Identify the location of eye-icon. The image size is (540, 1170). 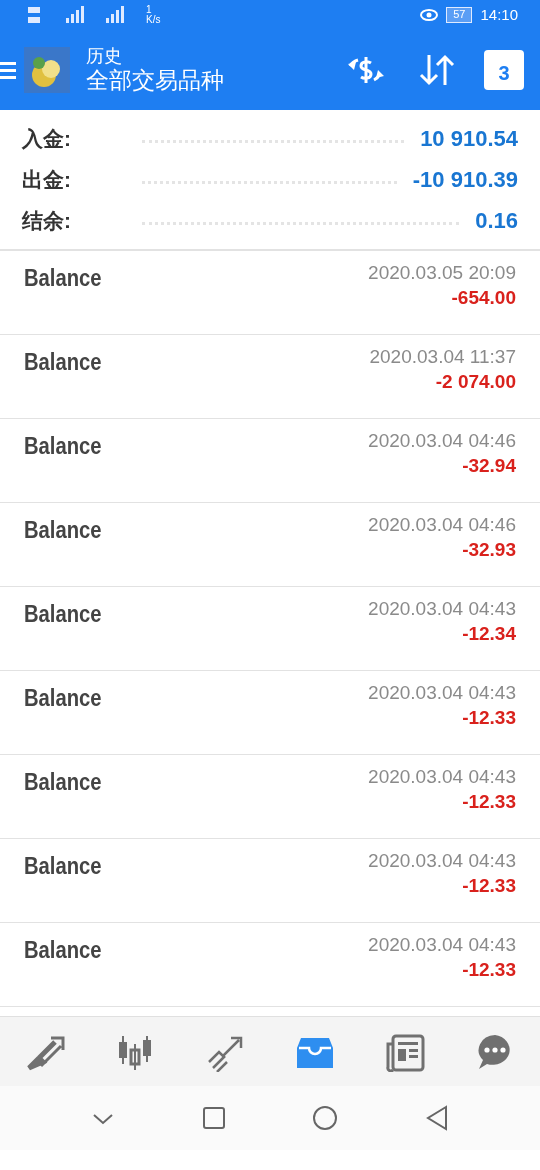
(429, 15).